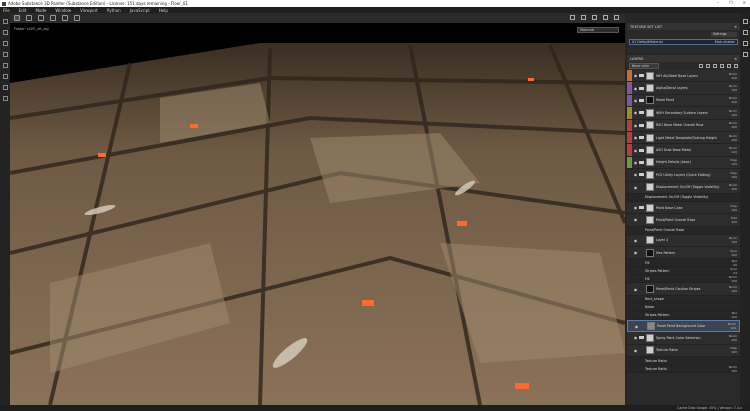 Image resolution: width=750 pixels, height=411 pixels. Describe the element at coordinates (17, 18) in the screenshot. I see `layout-grid-icon` at that location.